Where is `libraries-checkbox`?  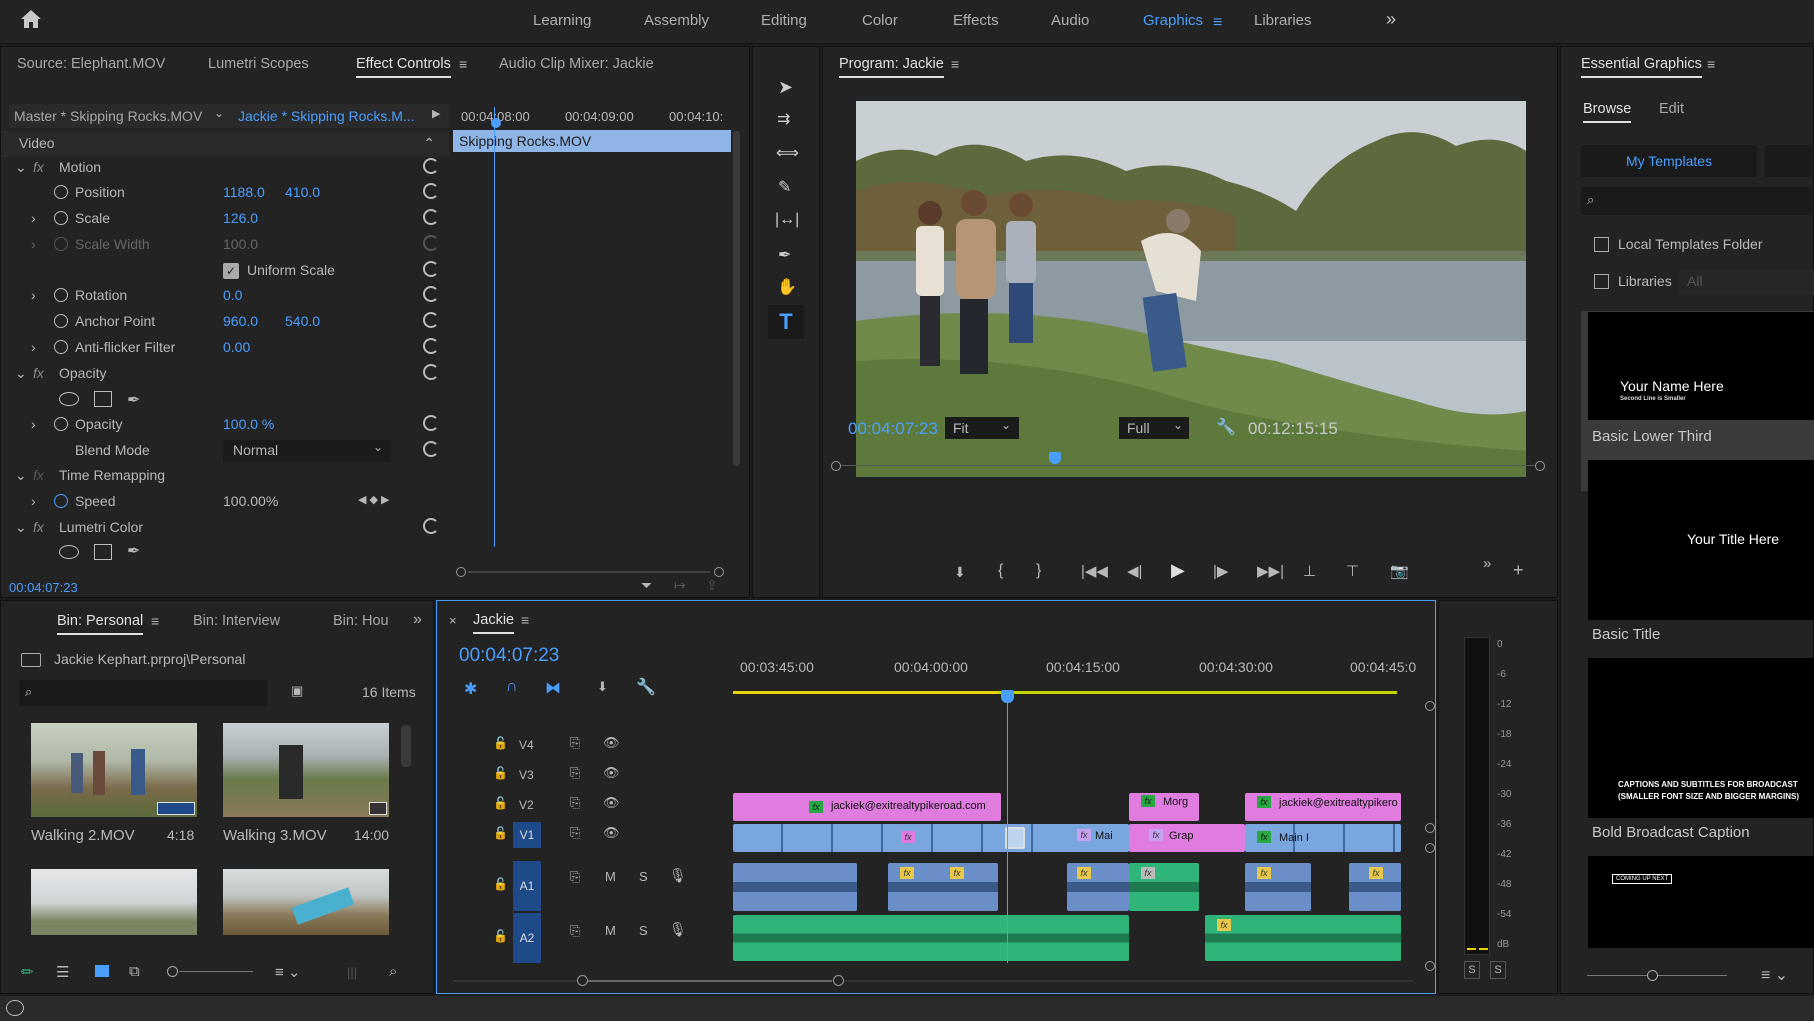
libraries-checkbox is located at coordinates (1601, 281).